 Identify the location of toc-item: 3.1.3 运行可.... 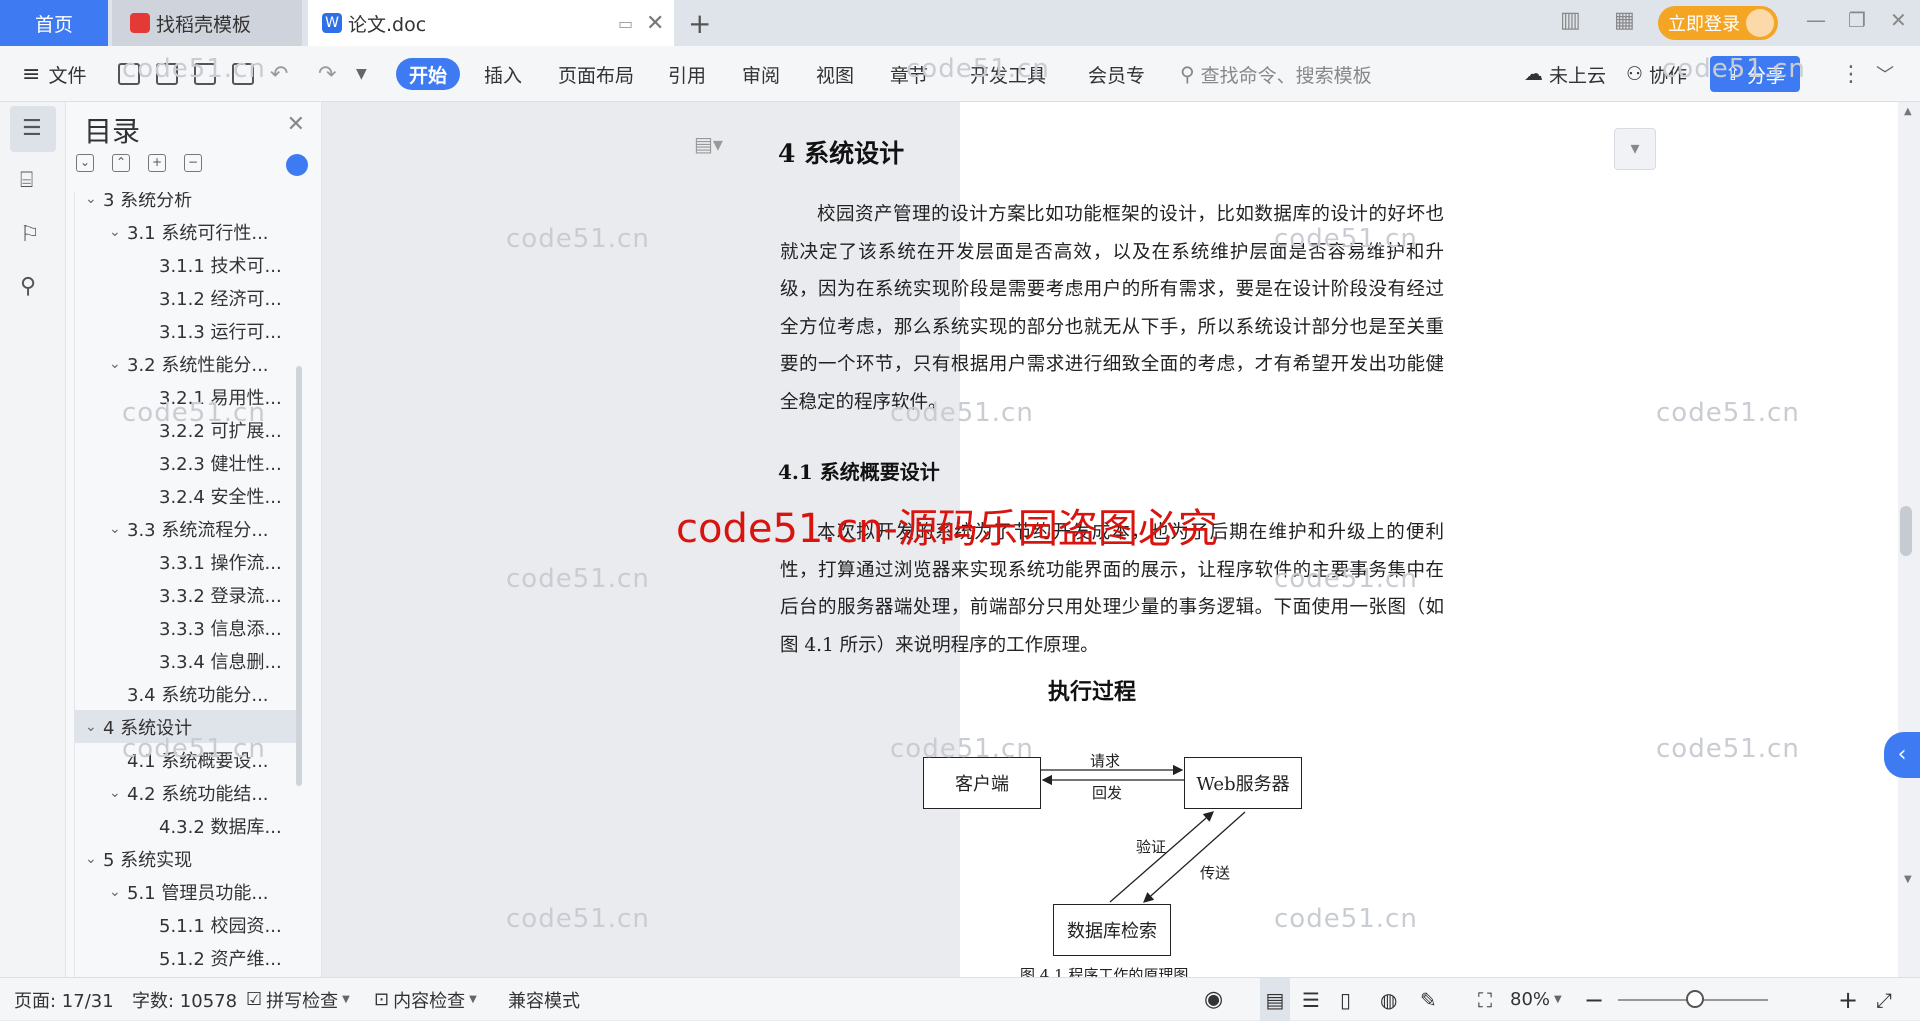
(188, 330).